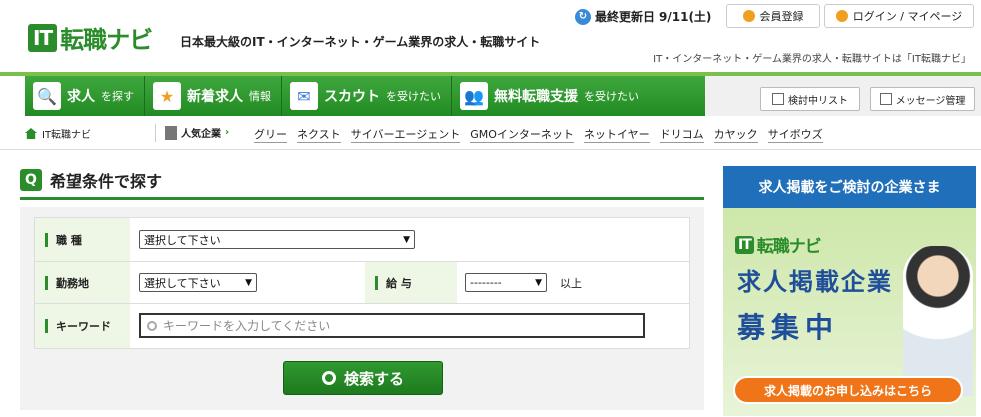  Describe the element at coordinates (31, 180) in the screenshot. I see `search-icon: Q` at that location.